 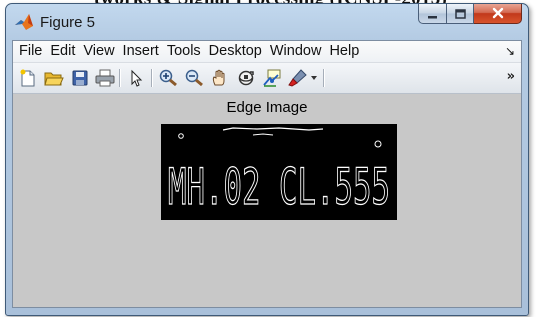 I want to click on save-figure-icon, so click(x=80, y=78).